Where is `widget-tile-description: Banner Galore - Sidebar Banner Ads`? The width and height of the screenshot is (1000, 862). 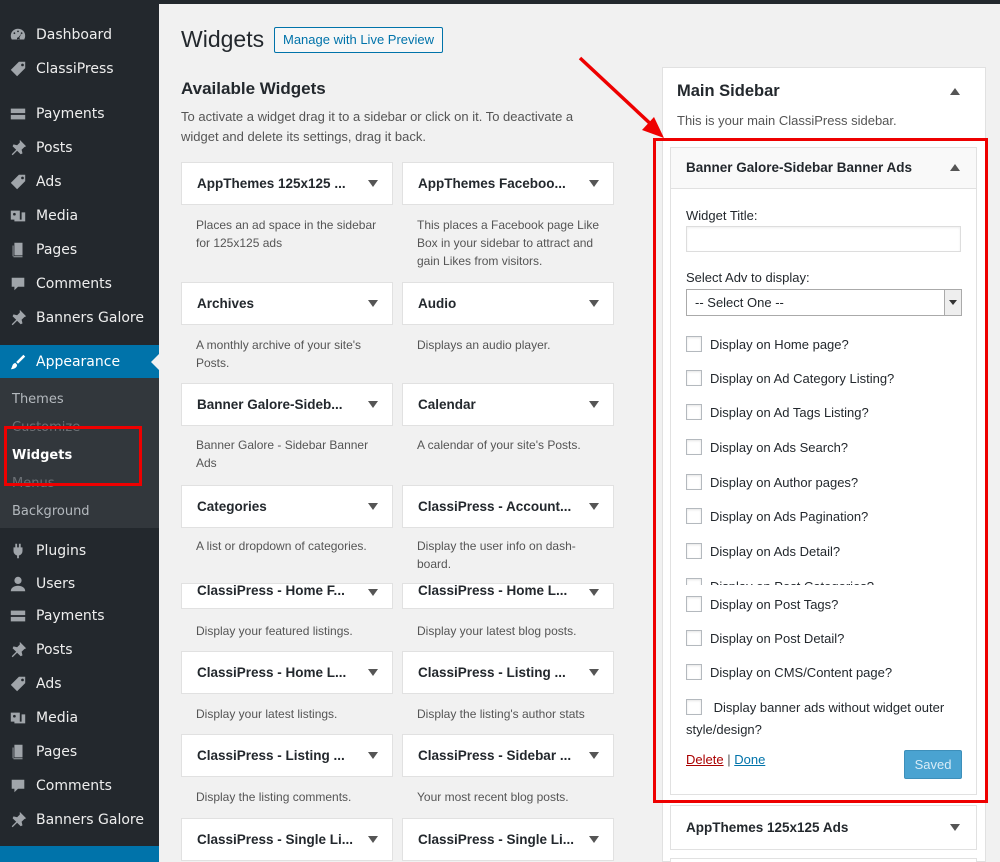 widget-tile-description: Banner Galore - Sidebar Banner Ads is located at coordinates (282, 454).